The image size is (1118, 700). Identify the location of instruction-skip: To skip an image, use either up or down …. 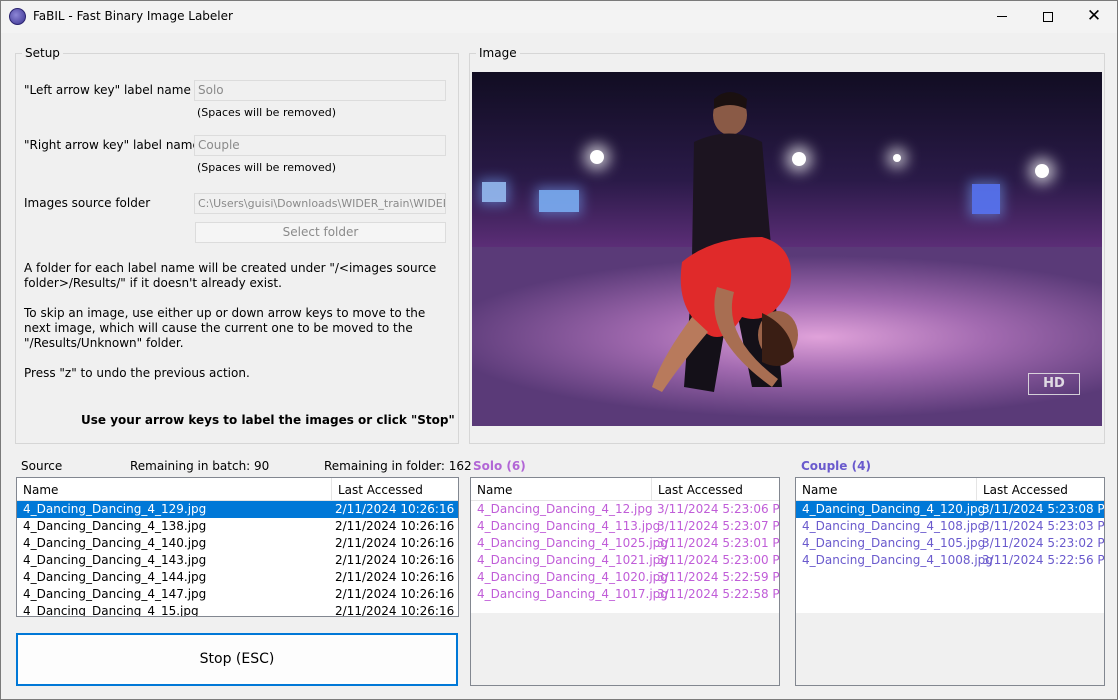
(225, 328).